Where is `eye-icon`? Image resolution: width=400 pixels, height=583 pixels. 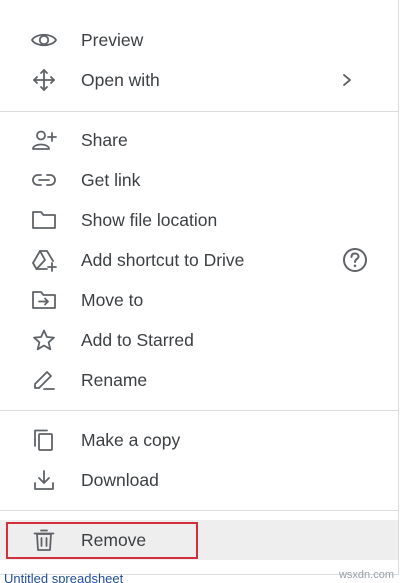
eye-icon is located at coordinates (44, 40).